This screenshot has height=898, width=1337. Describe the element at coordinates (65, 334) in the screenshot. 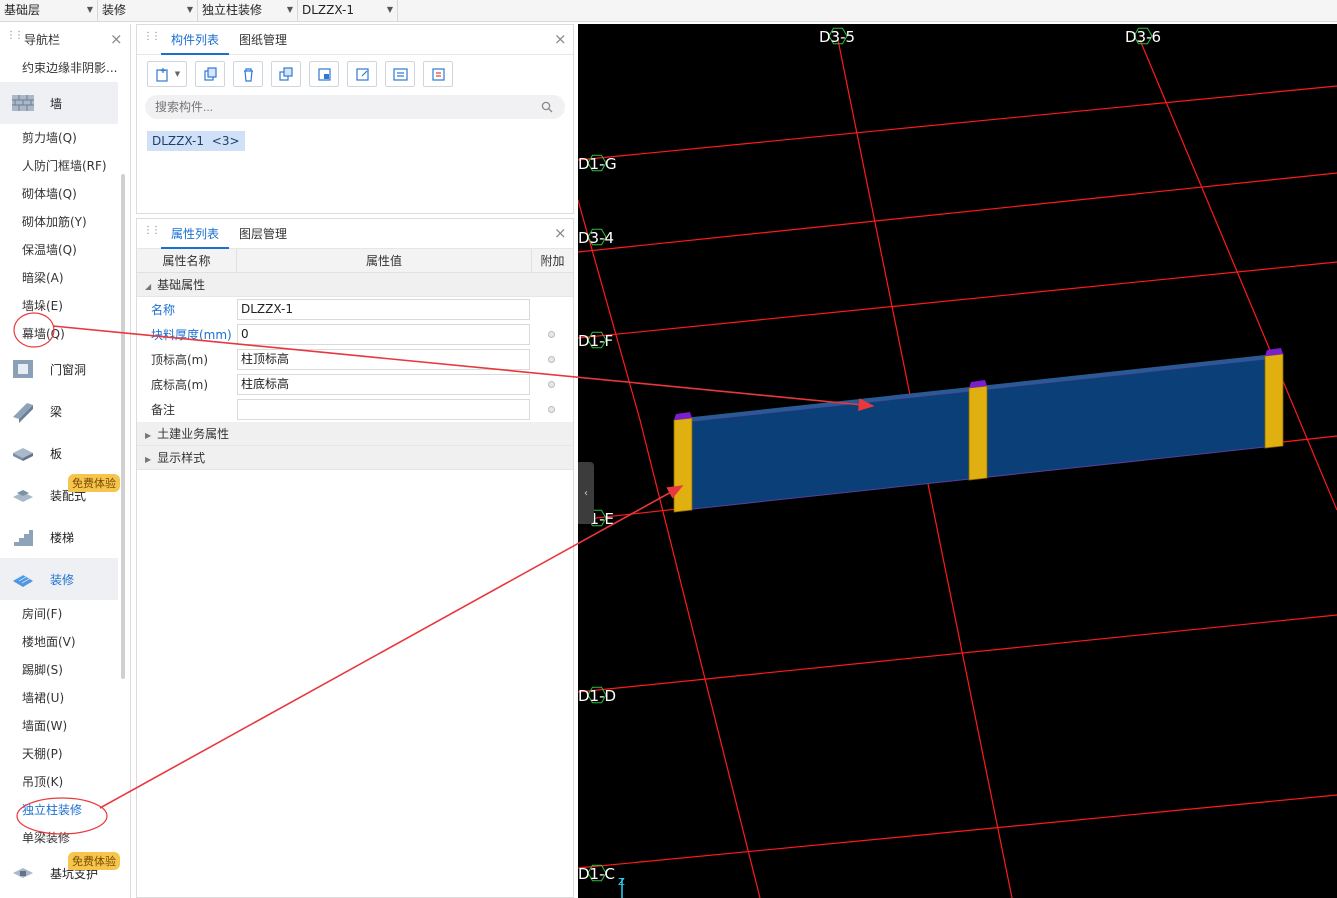

I see `nav-item: 幕墙(Q)` at that location.